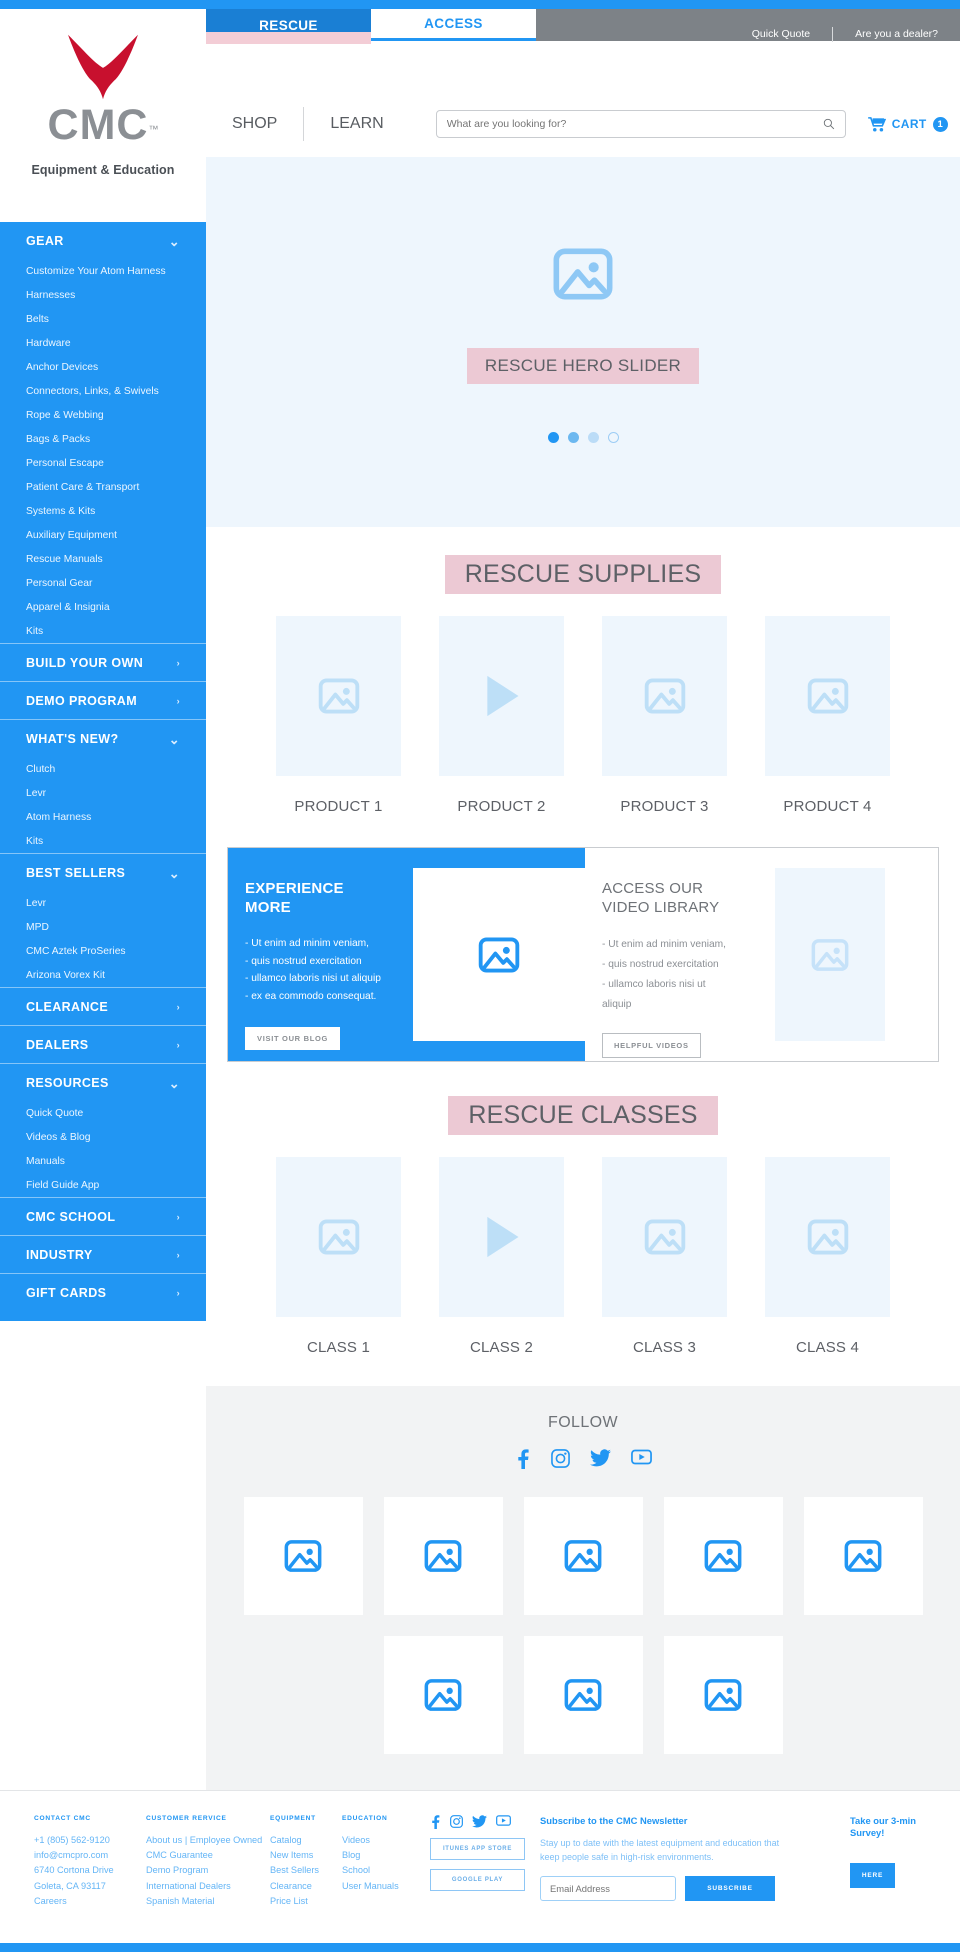  I want to click on footer-link: 6740 Cortona Drive, so click(90, 1870).